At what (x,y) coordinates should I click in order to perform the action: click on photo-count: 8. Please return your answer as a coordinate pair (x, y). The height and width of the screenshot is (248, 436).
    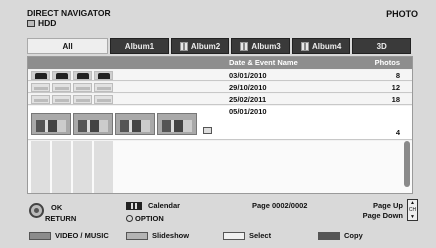
    Looking at the image, I should click on (397, 75).